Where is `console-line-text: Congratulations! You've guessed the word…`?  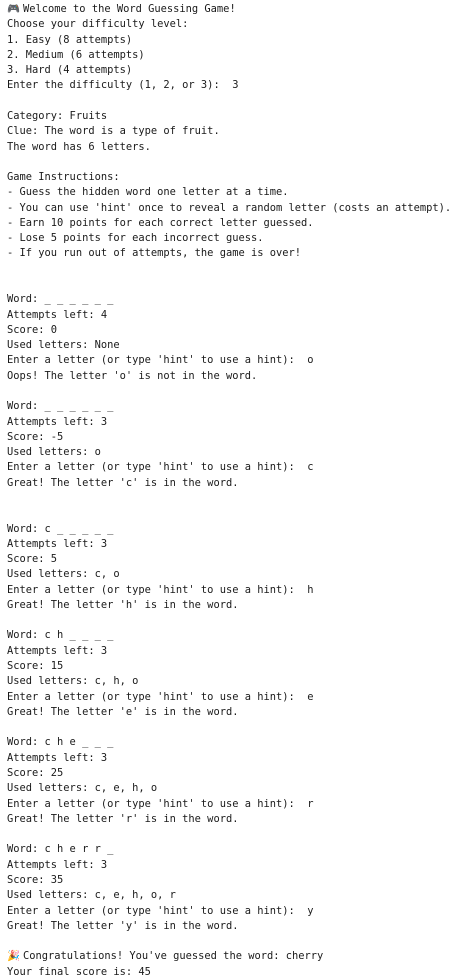
console-line-text: Congratulations! You've guessed the word… is located at coordinates (173, 956).